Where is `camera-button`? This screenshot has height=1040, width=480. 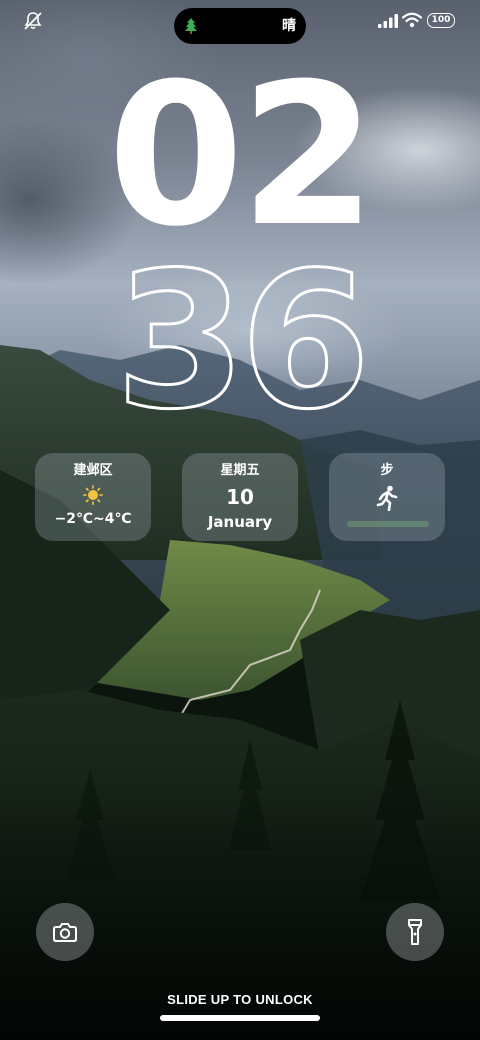 camera-button is located at coordinates (65, 932).